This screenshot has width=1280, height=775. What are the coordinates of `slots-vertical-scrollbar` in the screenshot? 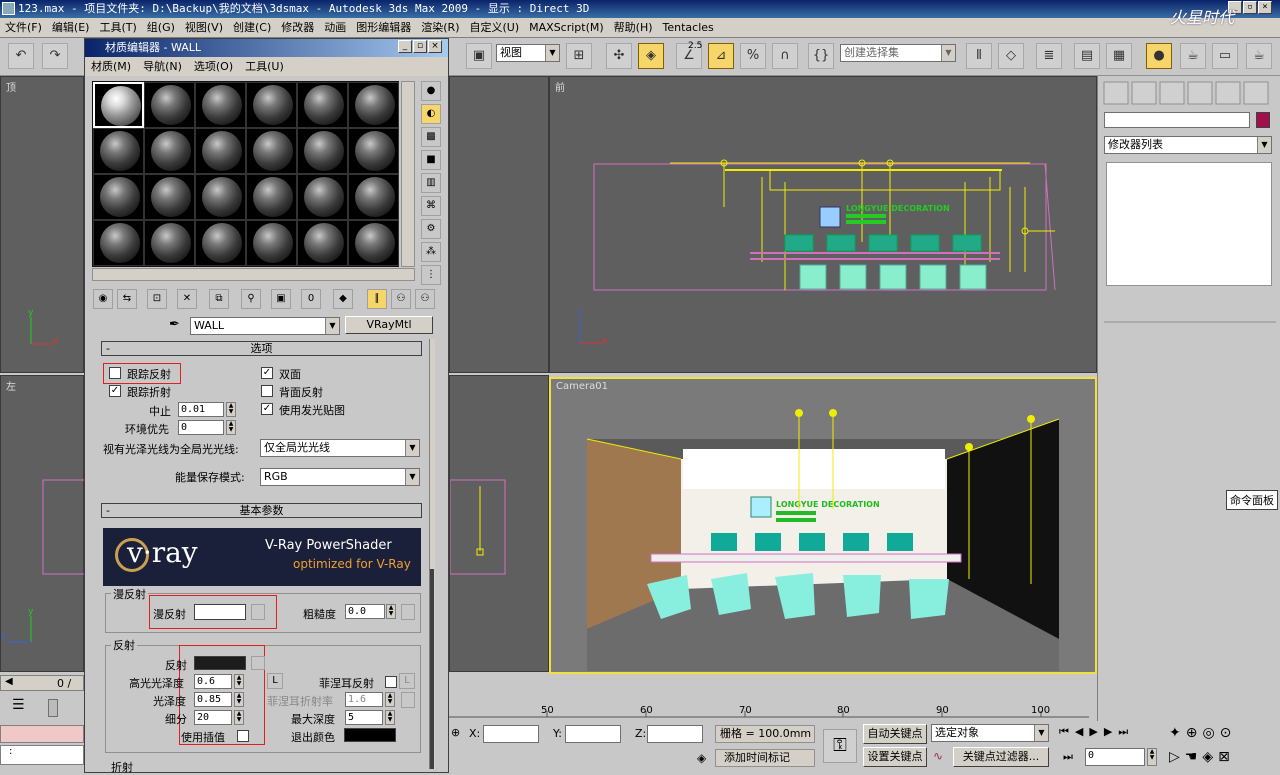 It's located at (408, 174).